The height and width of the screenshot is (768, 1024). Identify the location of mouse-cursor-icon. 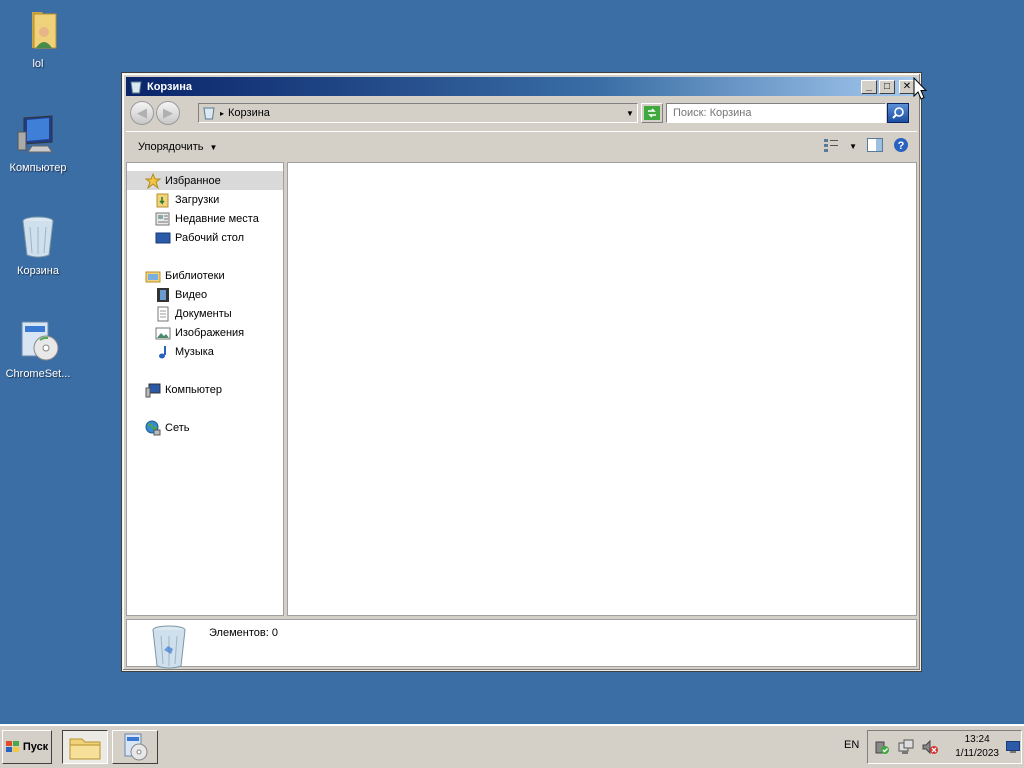
(920, 88).